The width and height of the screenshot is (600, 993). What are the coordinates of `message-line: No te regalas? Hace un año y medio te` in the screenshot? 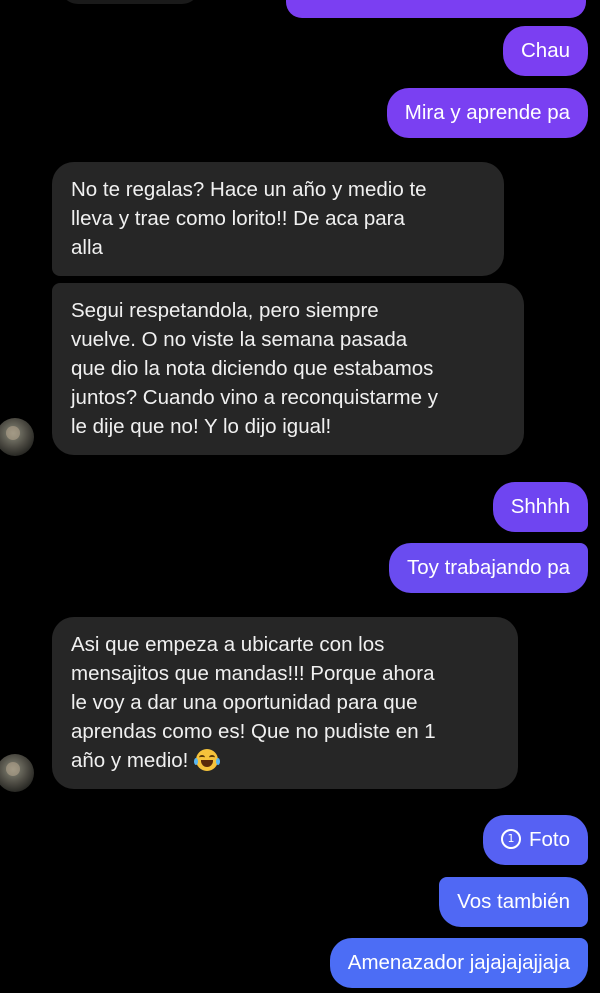 It's located at (249, 189).